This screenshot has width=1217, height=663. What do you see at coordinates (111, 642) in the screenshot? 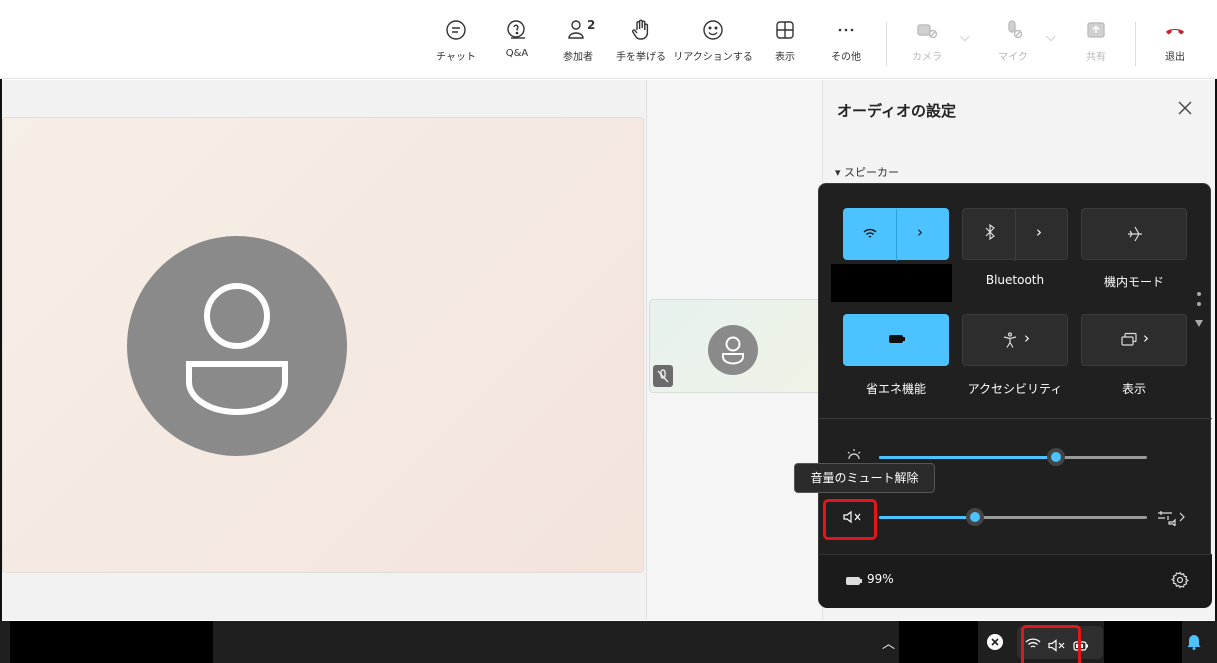
I see `redacted-taskbar-area` at bounding box center [111, 642].